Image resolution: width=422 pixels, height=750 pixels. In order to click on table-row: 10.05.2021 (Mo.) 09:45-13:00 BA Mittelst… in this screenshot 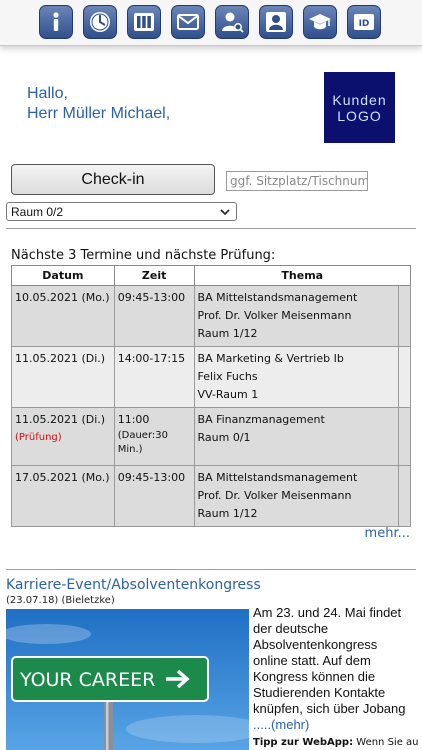, I will do `click(211, 316)`.